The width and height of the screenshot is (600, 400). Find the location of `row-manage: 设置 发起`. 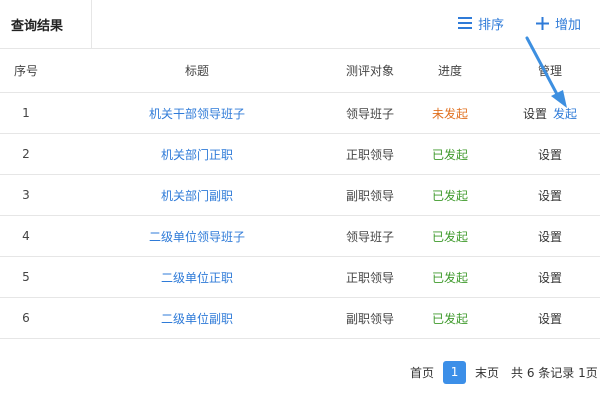

row-manage: 设置 发起 is located at coordinates (550, 113).